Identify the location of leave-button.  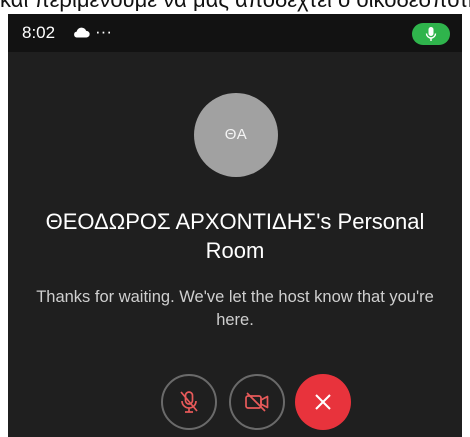
(323, 402).